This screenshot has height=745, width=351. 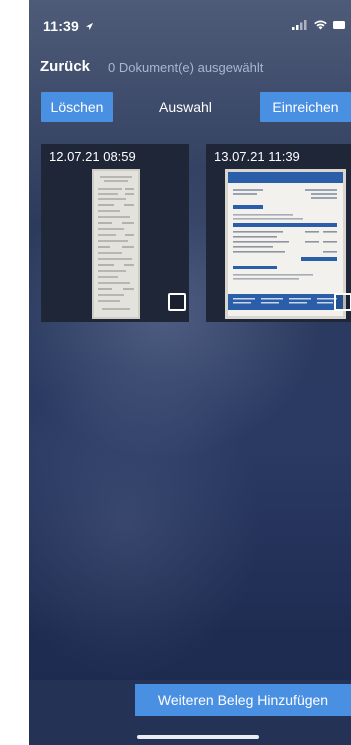 What do you see at coordinates (185, 107) in the screenshot?
I see `selection-mode-label: Auswahl` at bounding box center [185, 107].